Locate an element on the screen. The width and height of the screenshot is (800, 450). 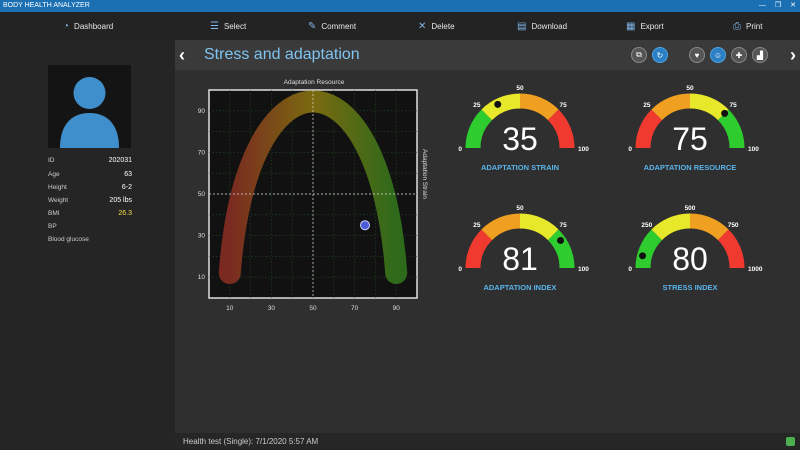
back-arrow-icon: ‹ is located at coordinates (182, 55).